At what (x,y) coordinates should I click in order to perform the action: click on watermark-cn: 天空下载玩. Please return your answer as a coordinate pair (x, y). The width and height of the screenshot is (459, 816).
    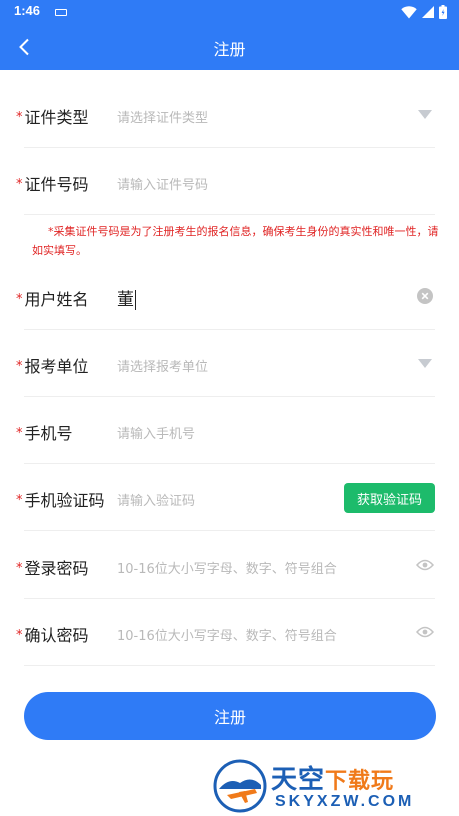
    Looking at the image, I should click on (332, 777).